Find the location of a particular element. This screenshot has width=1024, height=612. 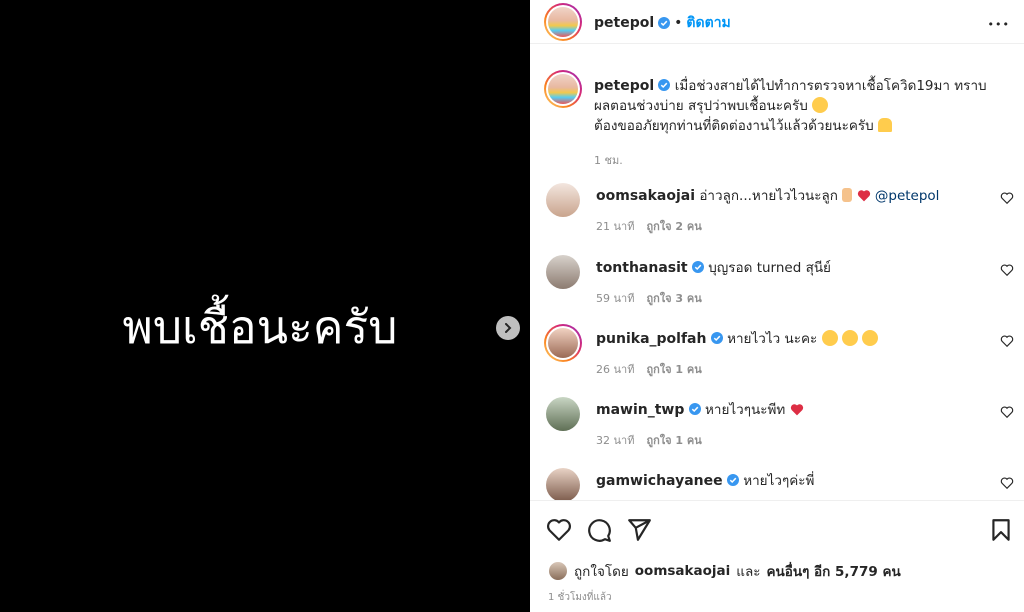

comment-time: 26 นาที is located at coordinates (615, 369).